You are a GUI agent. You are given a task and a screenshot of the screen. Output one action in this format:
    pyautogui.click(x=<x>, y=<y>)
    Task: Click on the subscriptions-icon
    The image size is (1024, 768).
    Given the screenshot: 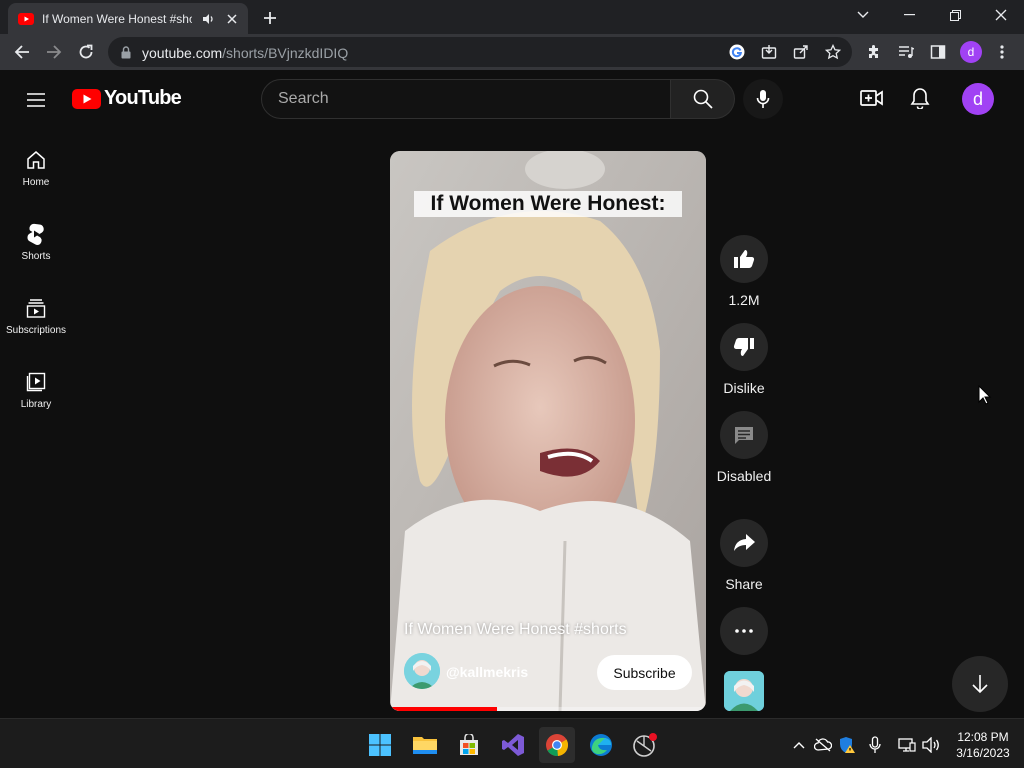 What is the action you would take?
    pyautogui.click(x=36, y=308)
    